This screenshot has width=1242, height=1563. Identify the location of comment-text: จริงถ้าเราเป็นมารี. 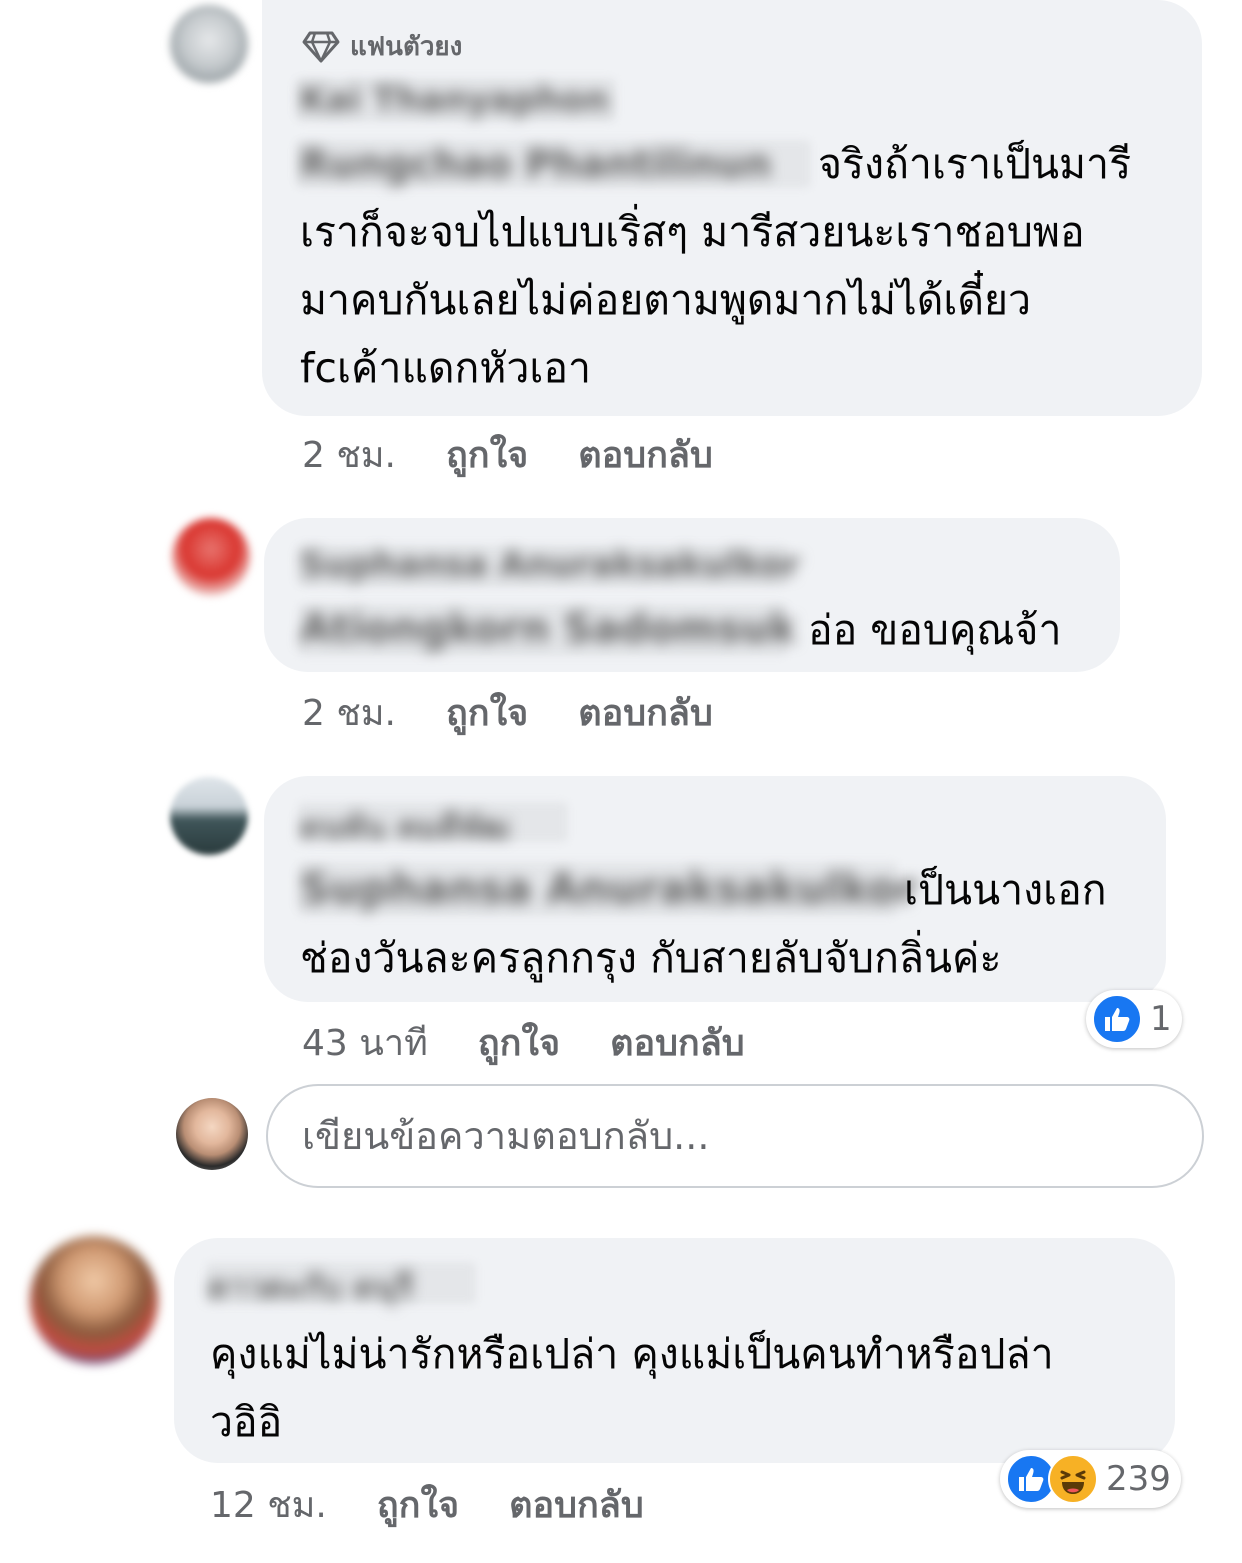
(975, 164).